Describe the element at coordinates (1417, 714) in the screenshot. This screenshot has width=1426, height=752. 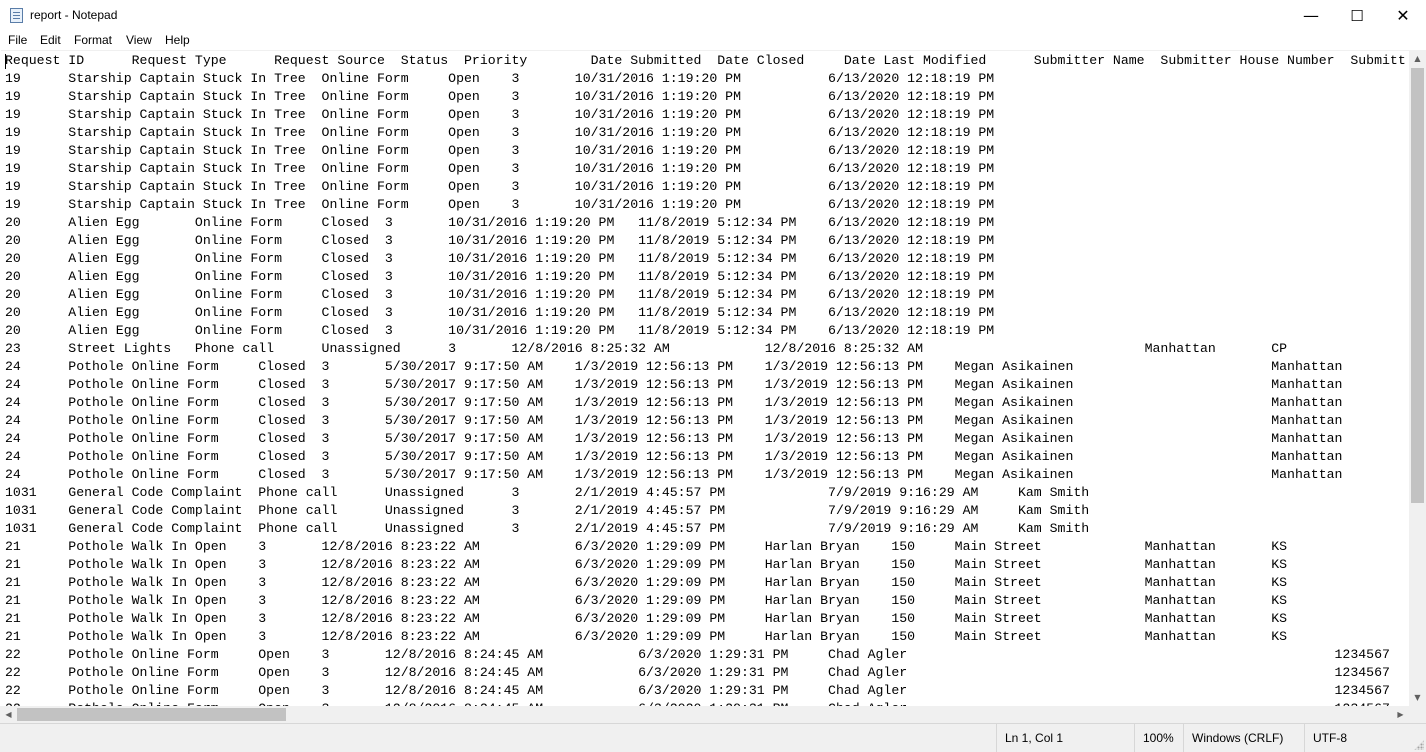
I see `scrollbar-corner` at that location.